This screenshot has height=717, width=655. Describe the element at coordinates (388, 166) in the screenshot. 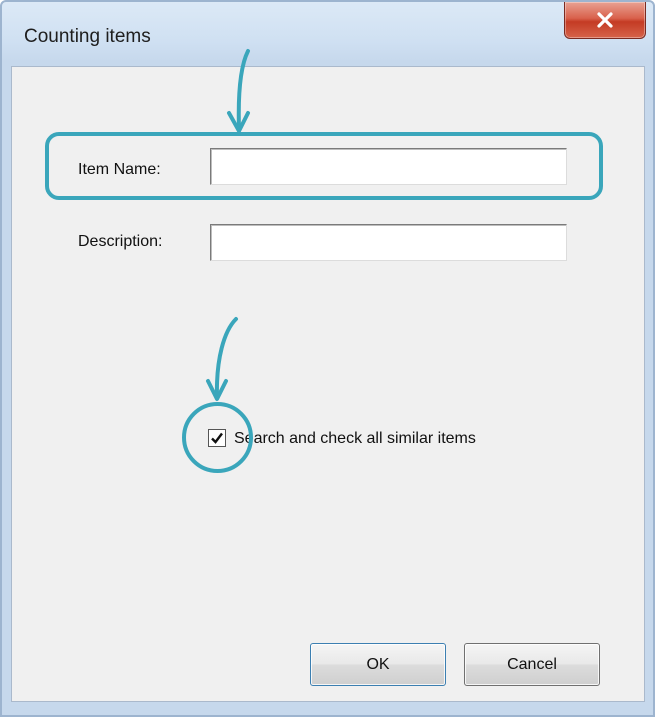

I see `item-name-input` at that location.